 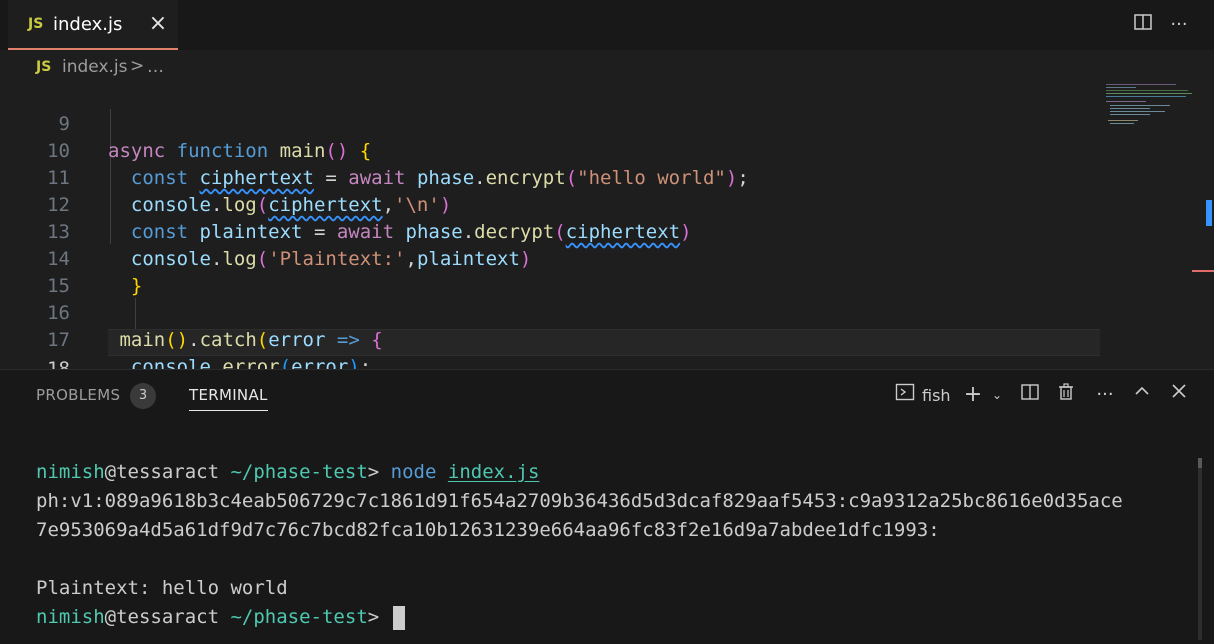 What do you see at coordinates (228, 398) in the screenshot?
I see `tab-terminal: TERMINAL` at bounding box center [228, 398].